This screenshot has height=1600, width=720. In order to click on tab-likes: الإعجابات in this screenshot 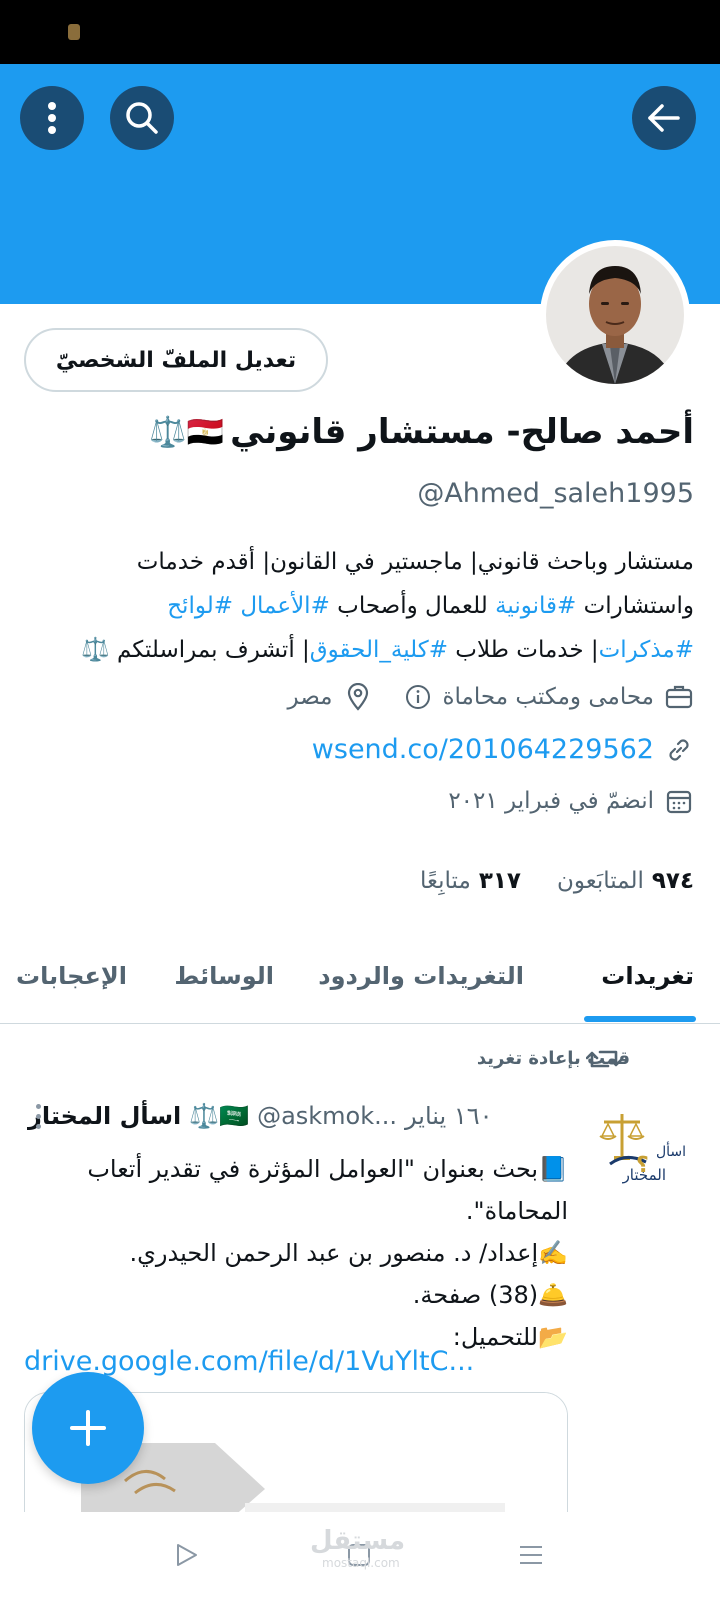, I will do `click(71, 976)`.